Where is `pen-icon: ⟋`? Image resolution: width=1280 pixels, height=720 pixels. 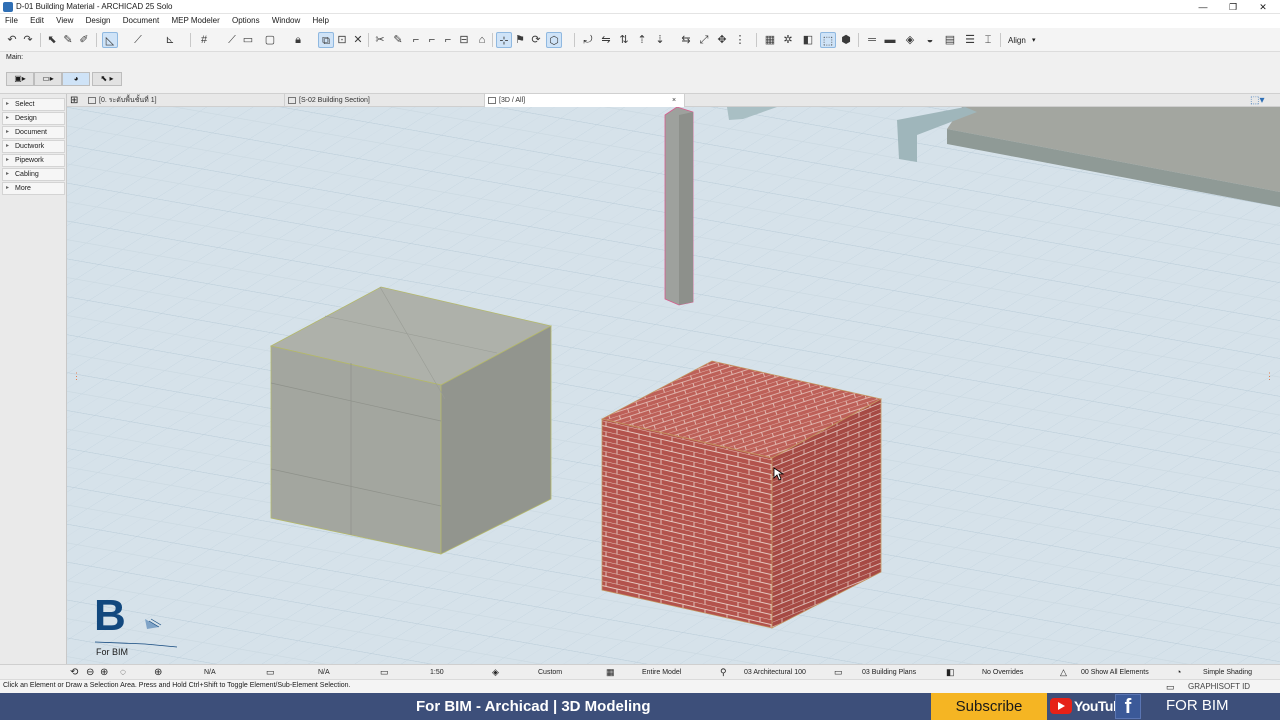
pen-icon: ⟋ is located at coordinates (232, 40).